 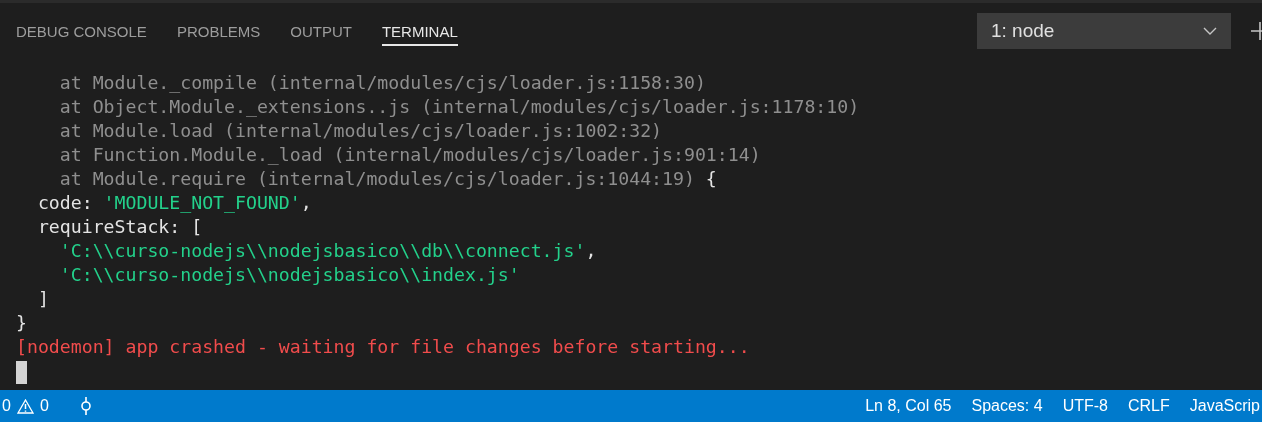 I want to click on commit-icon, so click(x=85, y=406).